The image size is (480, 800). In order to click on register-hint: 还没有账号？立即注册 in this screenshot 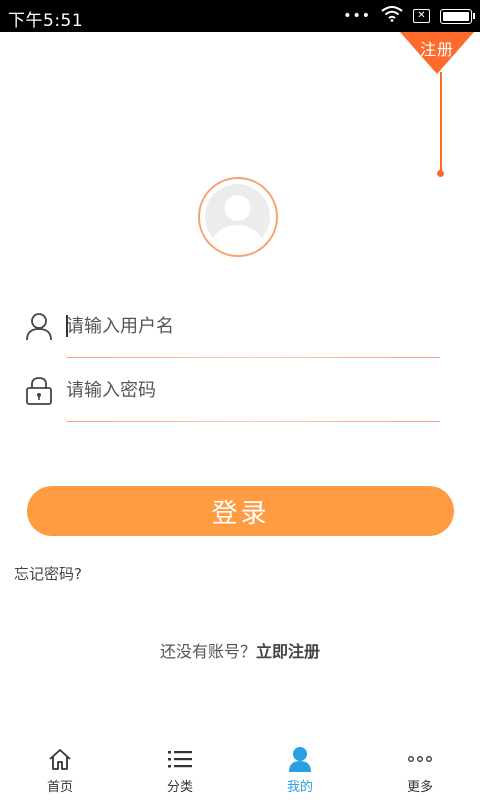, I will do `click(240, 650)`.